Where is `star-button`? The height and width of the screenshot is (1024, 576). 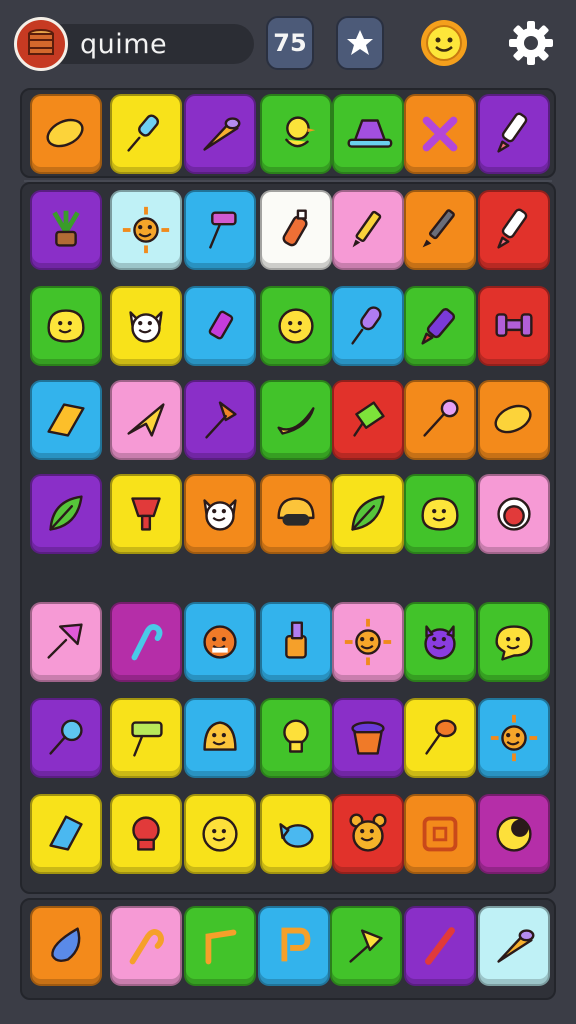
star-button is located at coordinates (360, 43).